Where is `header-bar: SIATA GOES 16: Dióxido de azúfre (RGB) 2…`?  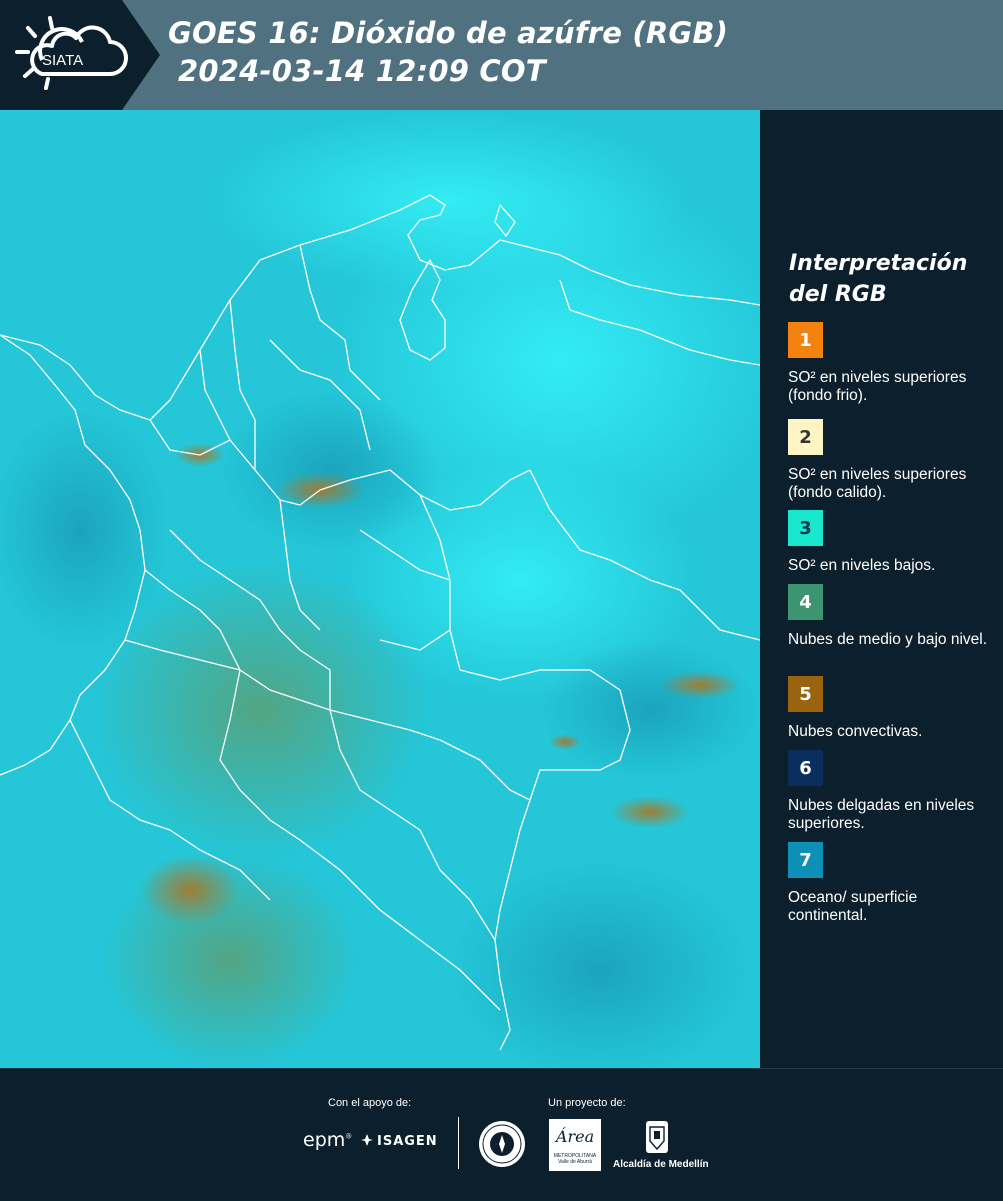 header-bar: SIATA GOES 16: Dióxido de azúfre (RGB) 2… is located at coordinates (501, 55).